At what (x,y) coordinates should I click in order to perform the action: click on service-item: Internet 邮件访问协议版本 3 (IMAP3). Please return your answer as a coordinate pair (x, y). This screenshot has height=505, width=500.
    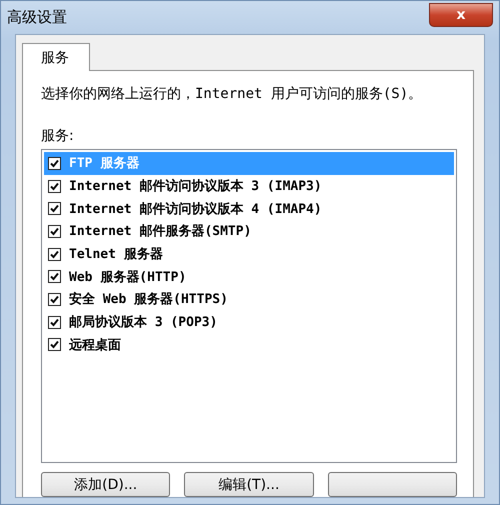
    Looking at the image, I should click on (249, 186).